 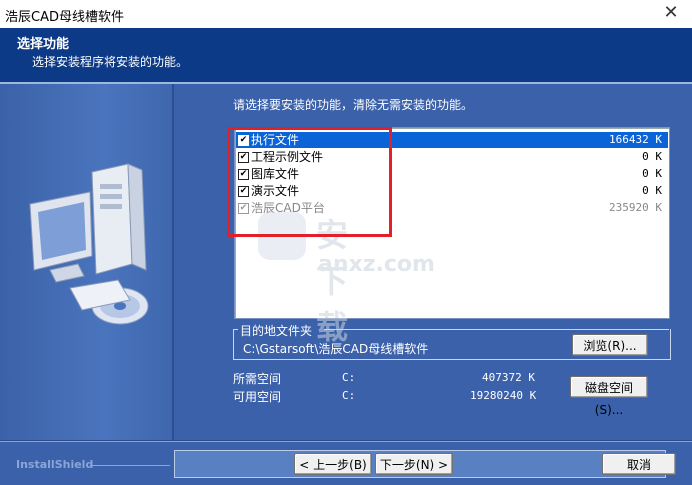 I want to click on feature-size: 235920 K, so click(x=635, y=207).